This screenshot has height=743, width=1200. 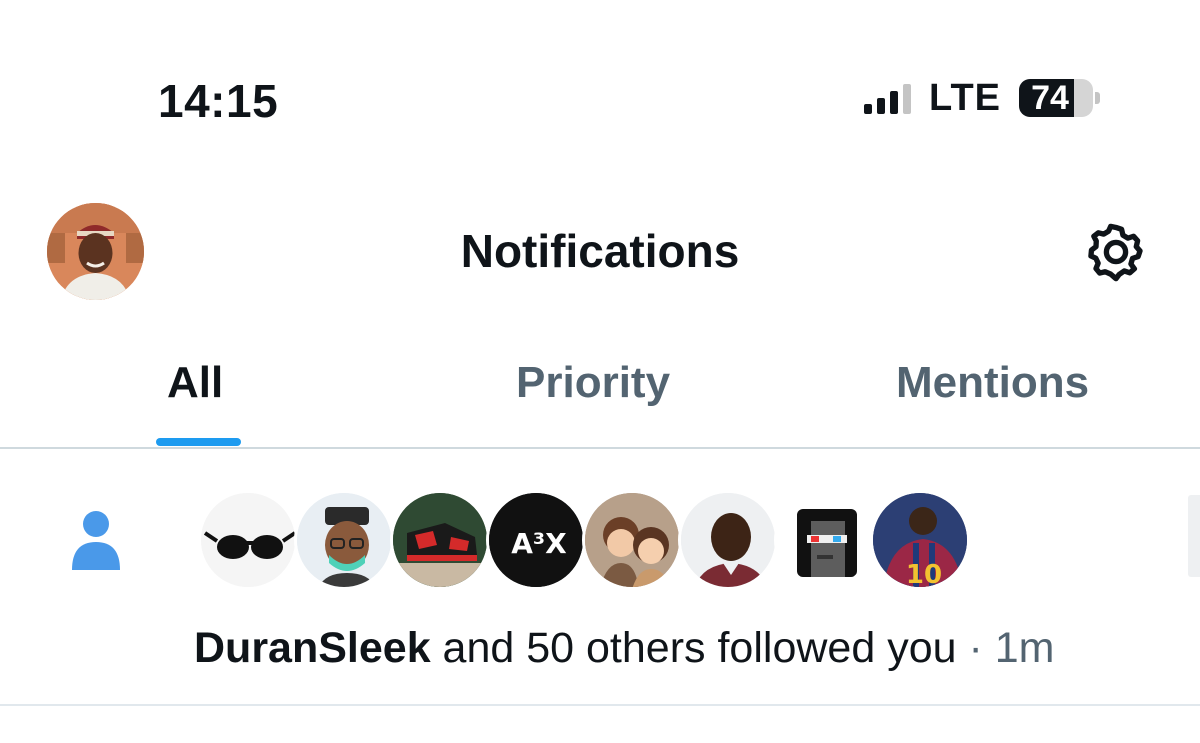 I want to click on network-type: LTE, so click(x=965, y=97).